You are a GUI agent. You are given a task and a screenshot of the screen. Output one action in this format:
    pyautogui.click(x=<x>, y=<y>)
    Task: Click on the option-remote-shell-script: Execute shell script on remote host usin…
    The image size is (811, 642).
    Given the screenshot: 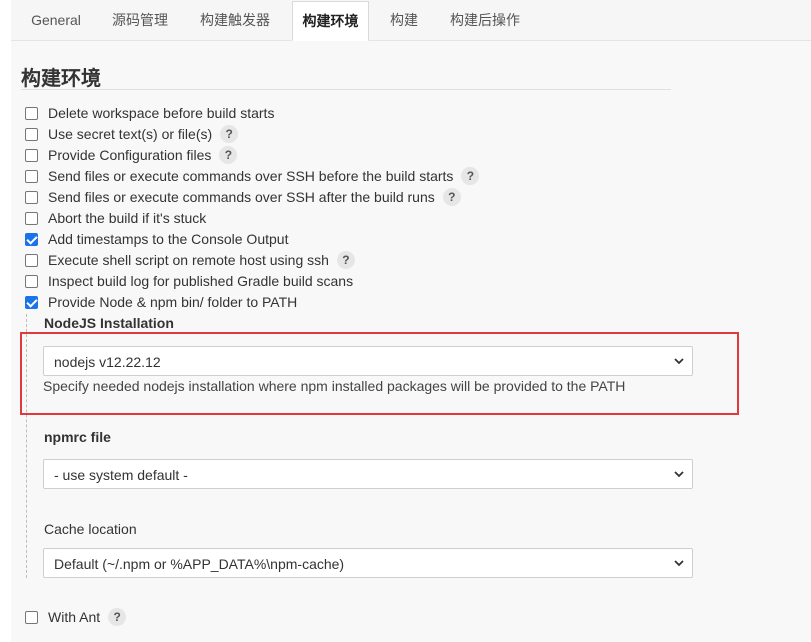 What is the action you would take?
    pyautogui.click(x=190, y=260)
    